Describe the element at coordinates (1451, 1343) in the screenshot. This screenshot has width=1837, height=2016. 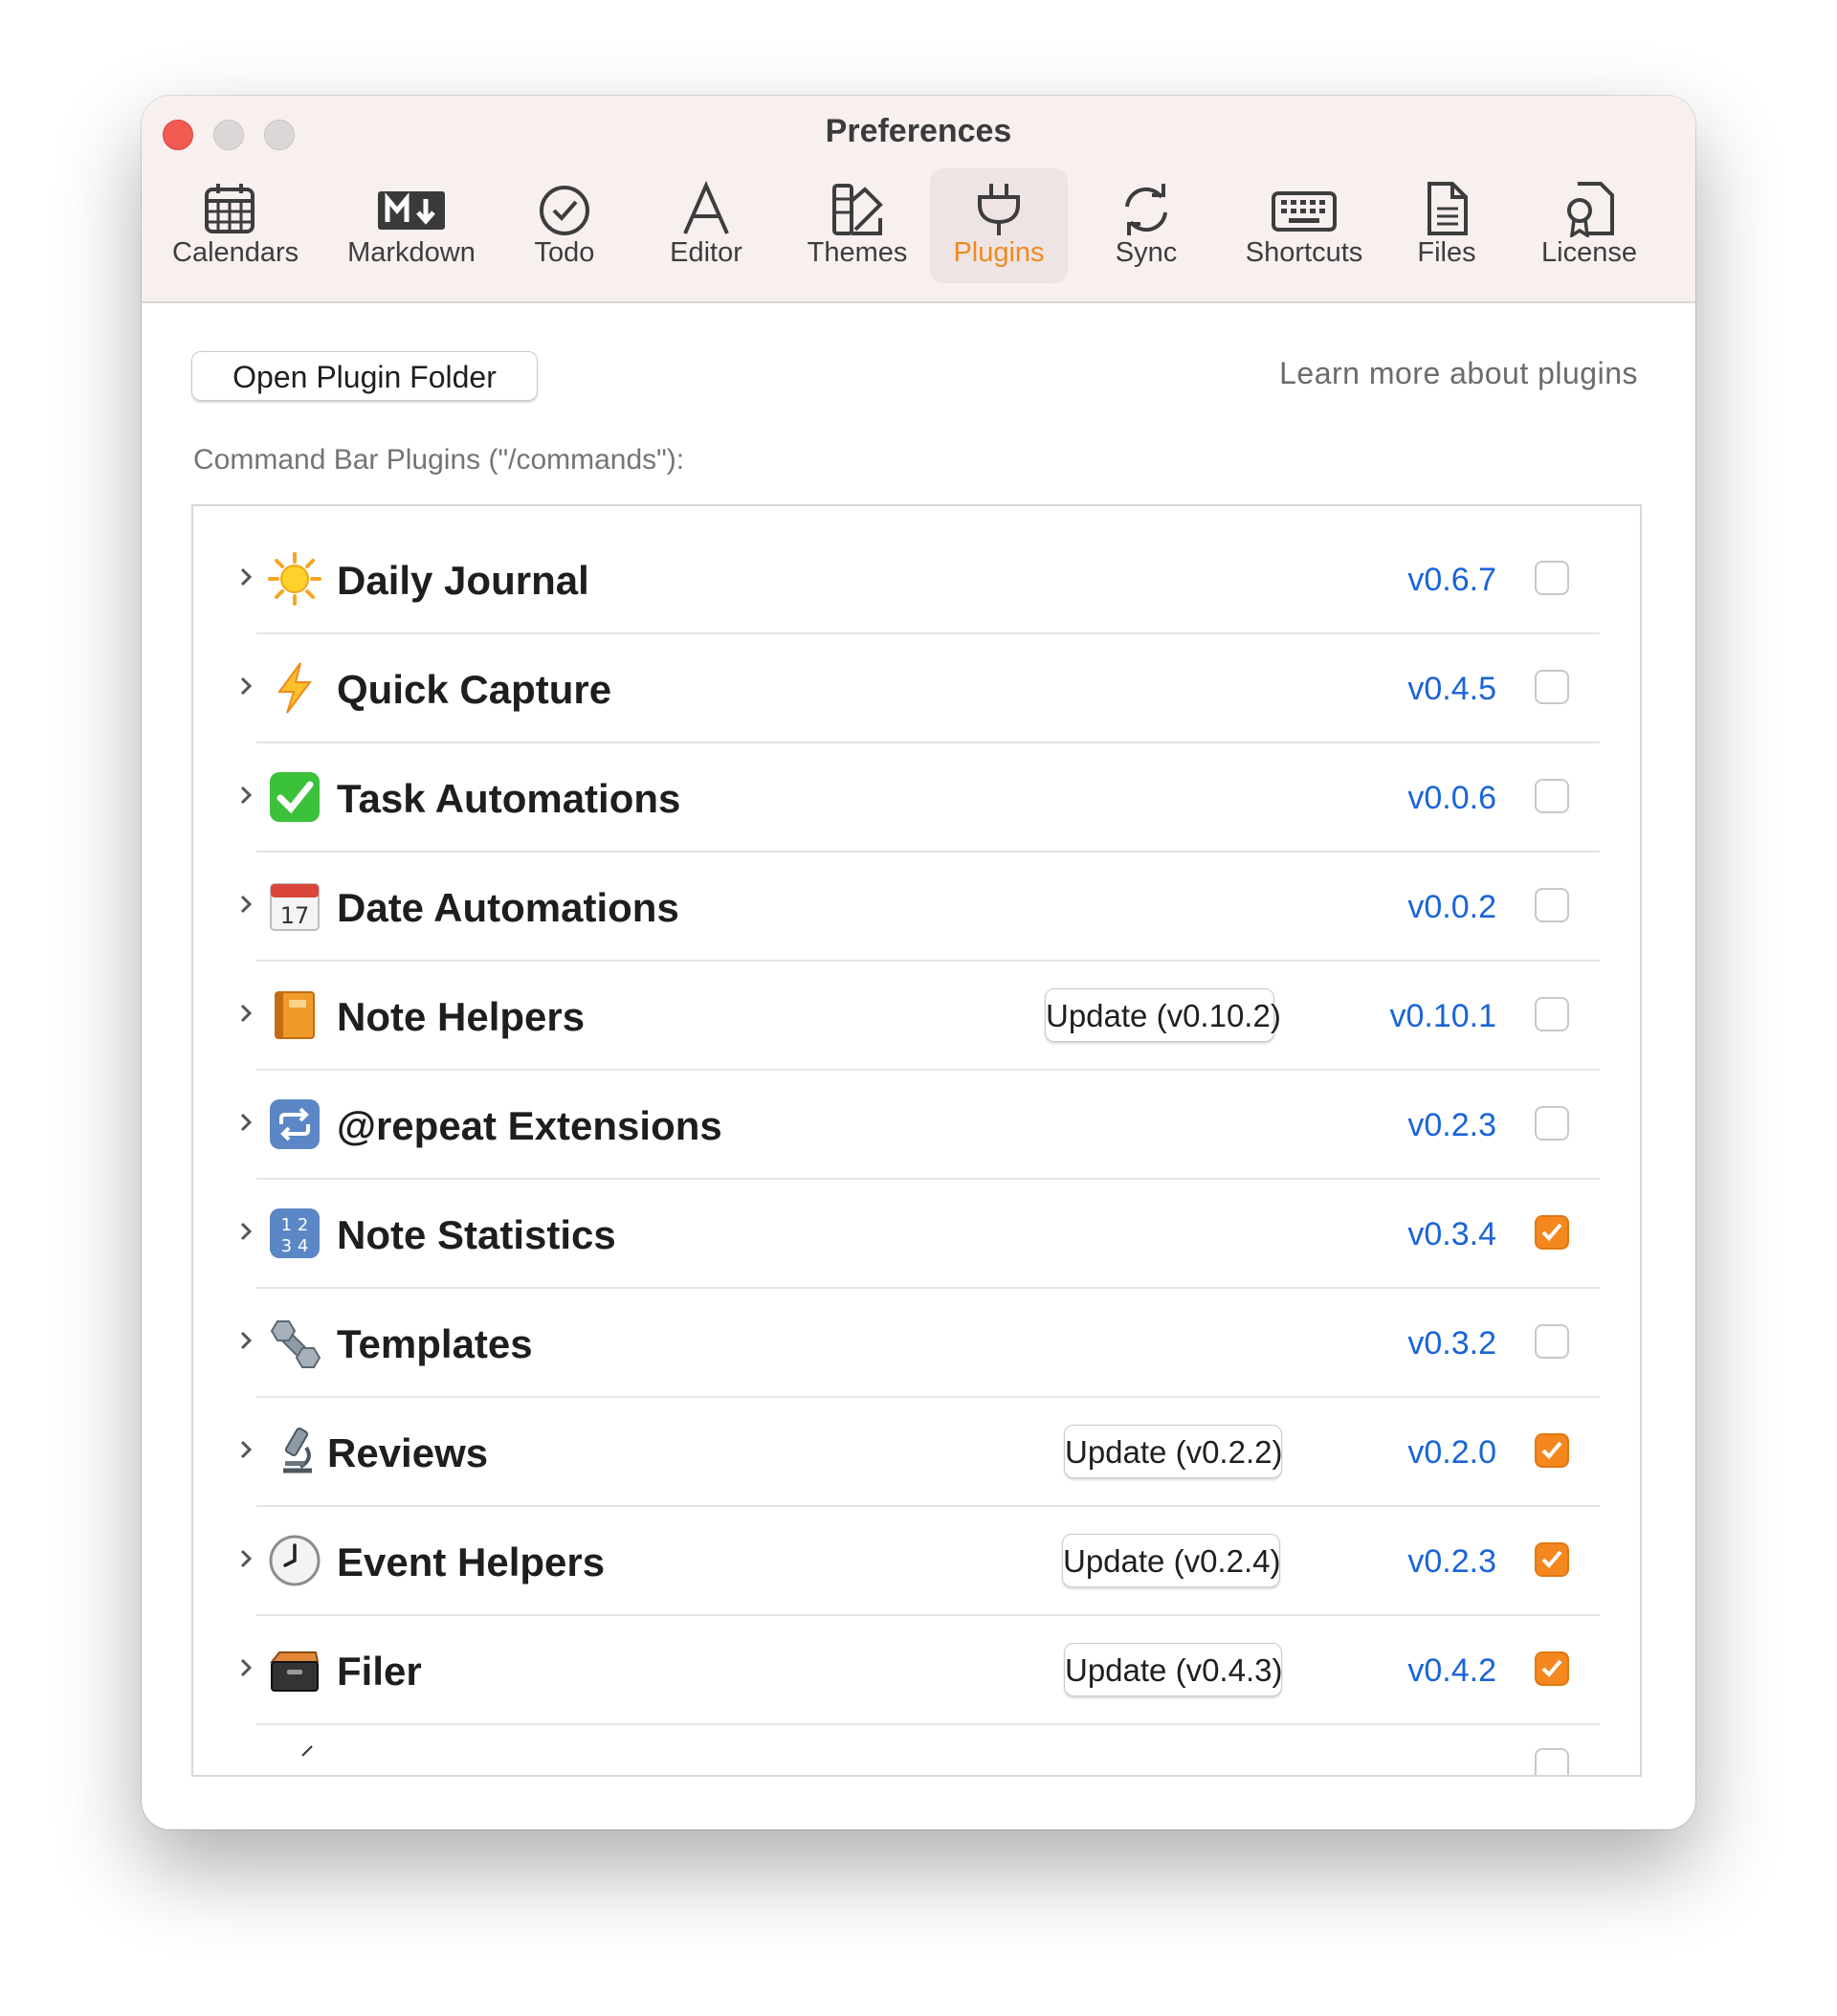
I see `plugin-version-link: v0.3.2` at that location.